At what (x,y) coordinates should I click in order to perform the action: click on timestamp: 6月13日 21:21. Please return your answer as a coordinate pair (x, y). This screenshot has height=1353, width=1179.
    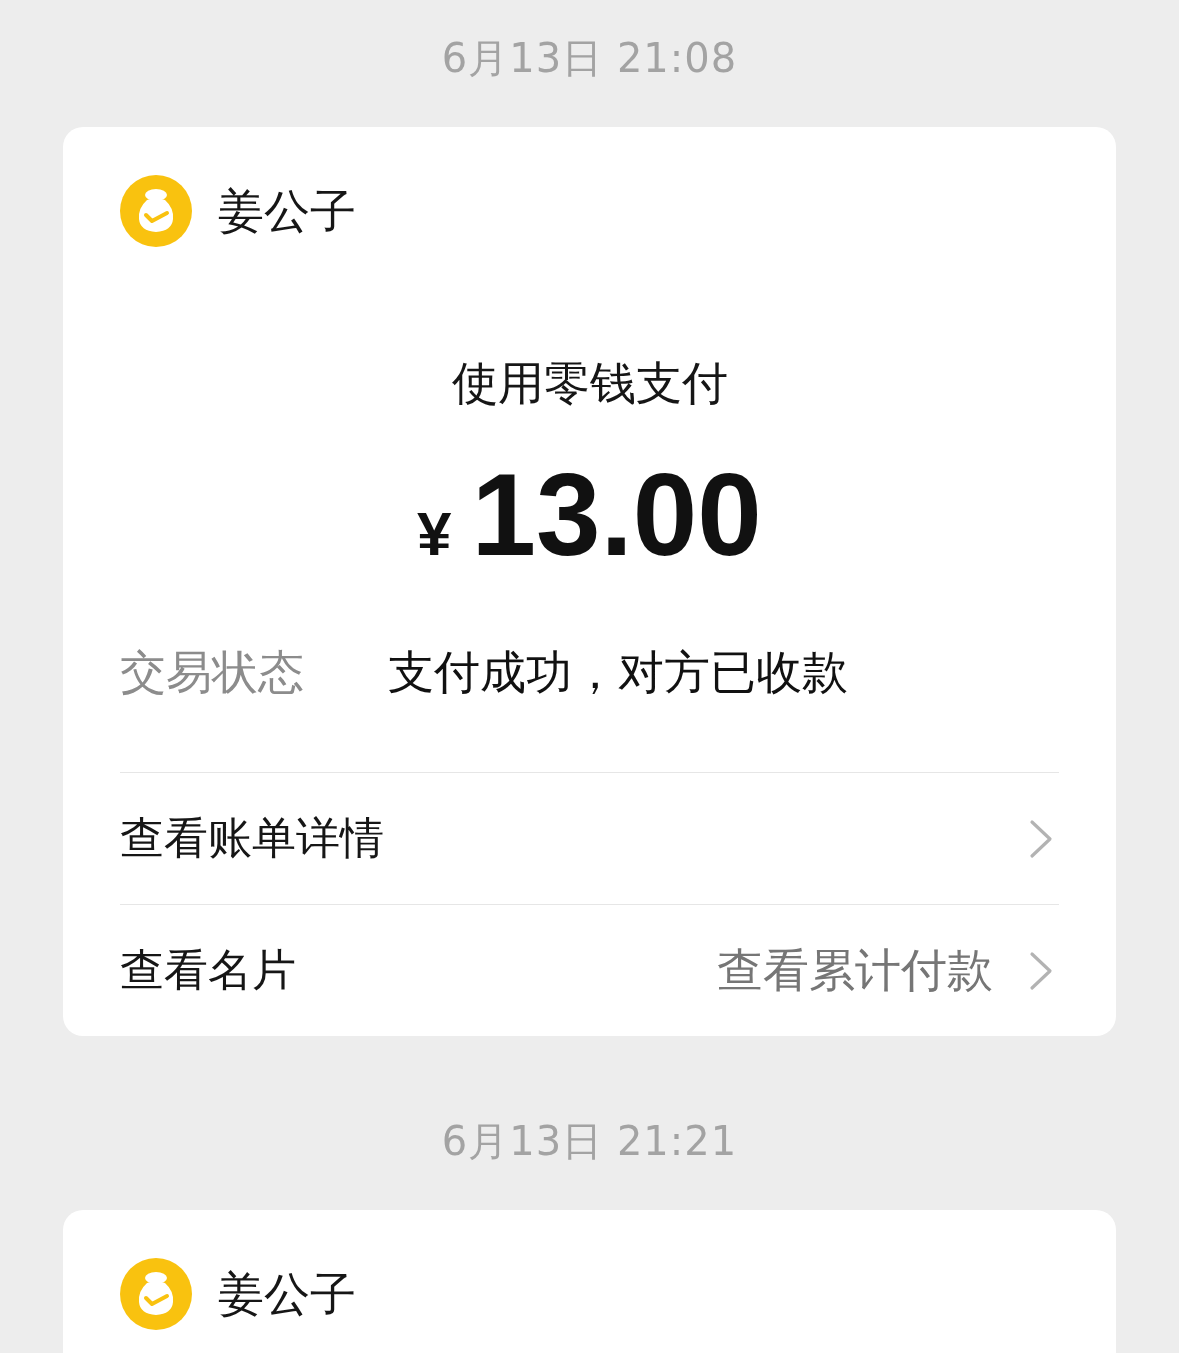
    Looking at the image, I should click on (589, 1141).